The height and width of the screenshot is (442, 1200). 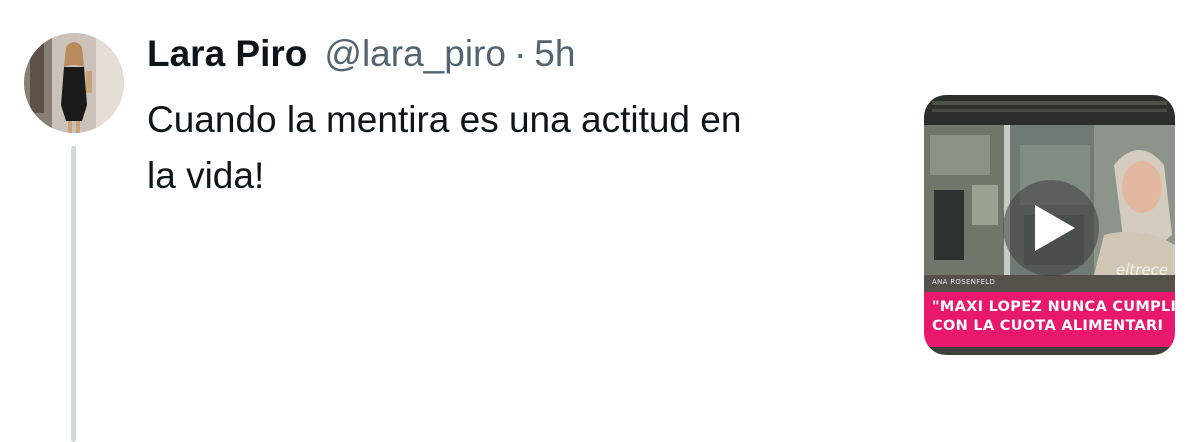 I want to click on thread-line, so click(x=73, y=294).